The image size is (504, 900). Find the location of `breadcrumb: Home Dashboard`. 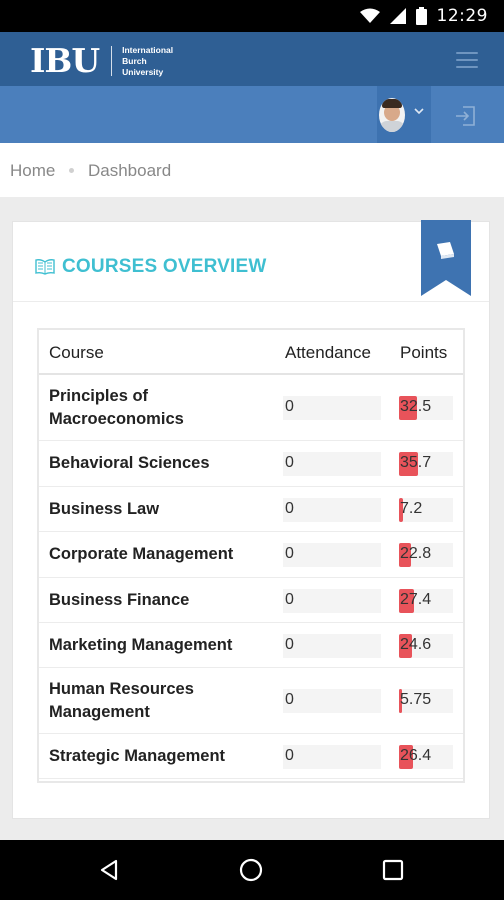

breadcrumb: Home Dashboard is located at coordinates (252, 170).